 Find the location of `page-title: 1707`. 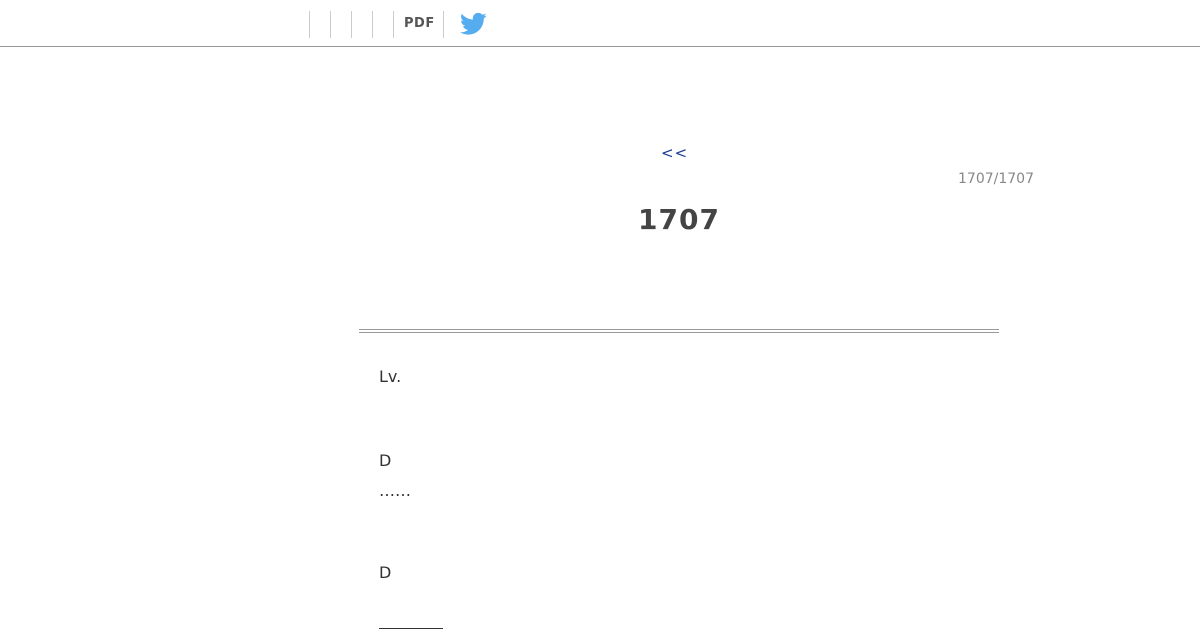

page-title: 1707 is located at coordinates (679, 219).